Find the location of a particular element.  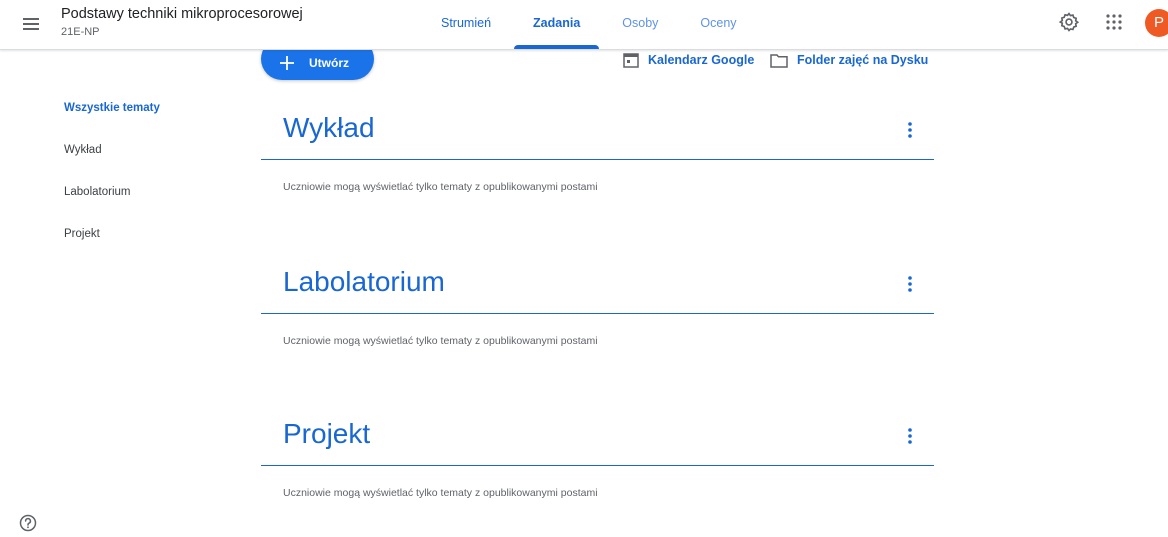

hamburger-menu-icon is located at coordinates (32, 24).